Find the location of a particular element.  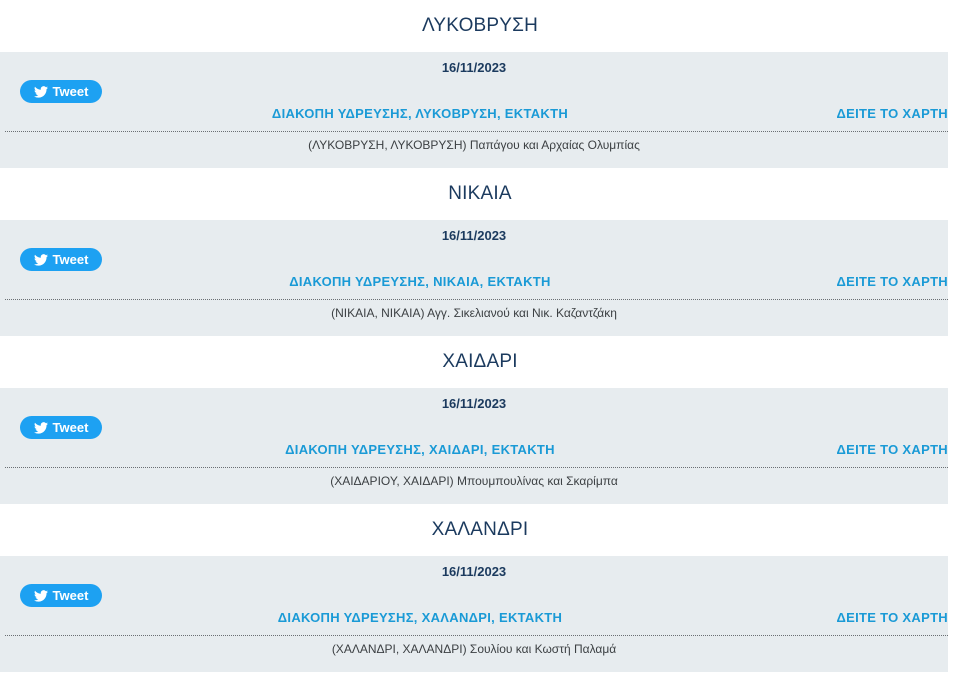

area-title: ΧΑΙΔΑΡΙ is located at coordinates (480, 361).